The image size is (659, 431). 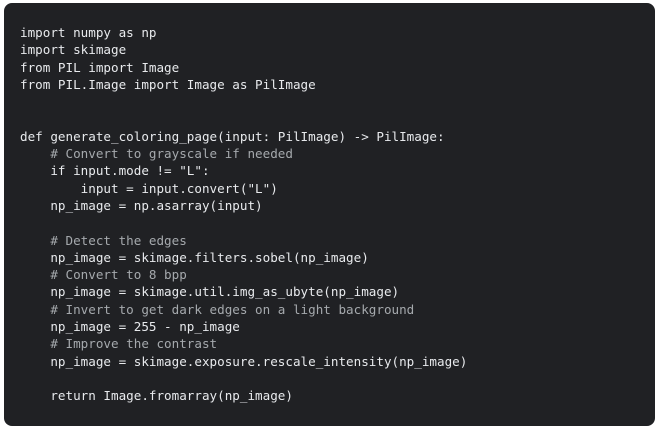 What do you see at coordinates (141, 205) in the screenshot?
I see `code-line: np_image = np.asarray(input)` at bounding box center [141, 205].